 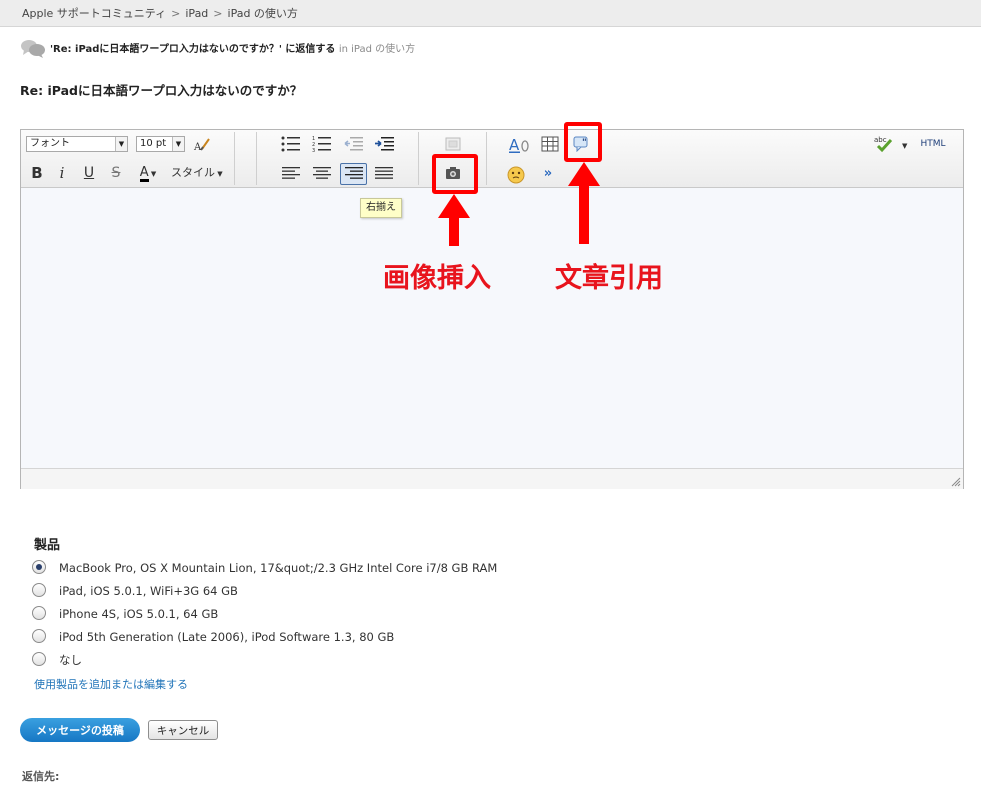 What do you see at coordinates (111, 684) in the screenshot?
I see `edit-products-link: 使用製品を追加または編集する` at bounding box center [111, 684].